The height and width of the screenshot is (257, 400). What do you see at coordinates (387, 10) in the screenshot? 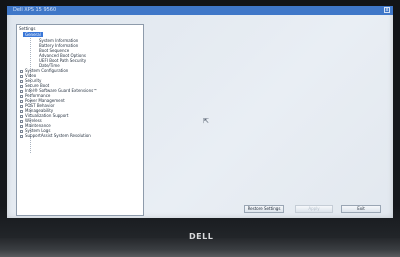
I see `close-icon: x` at bounding box center [387, 10].